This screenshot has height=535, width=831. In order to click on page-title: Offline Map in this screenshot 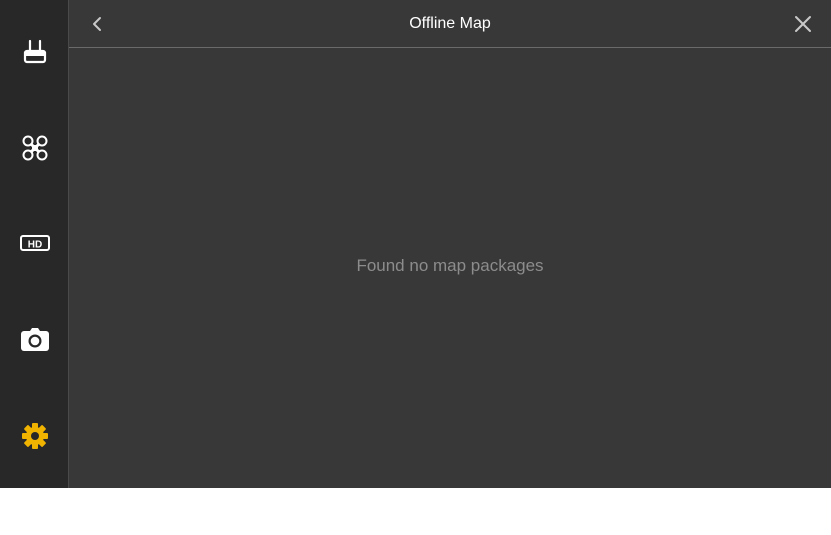, I will do `click(450, 23)`.